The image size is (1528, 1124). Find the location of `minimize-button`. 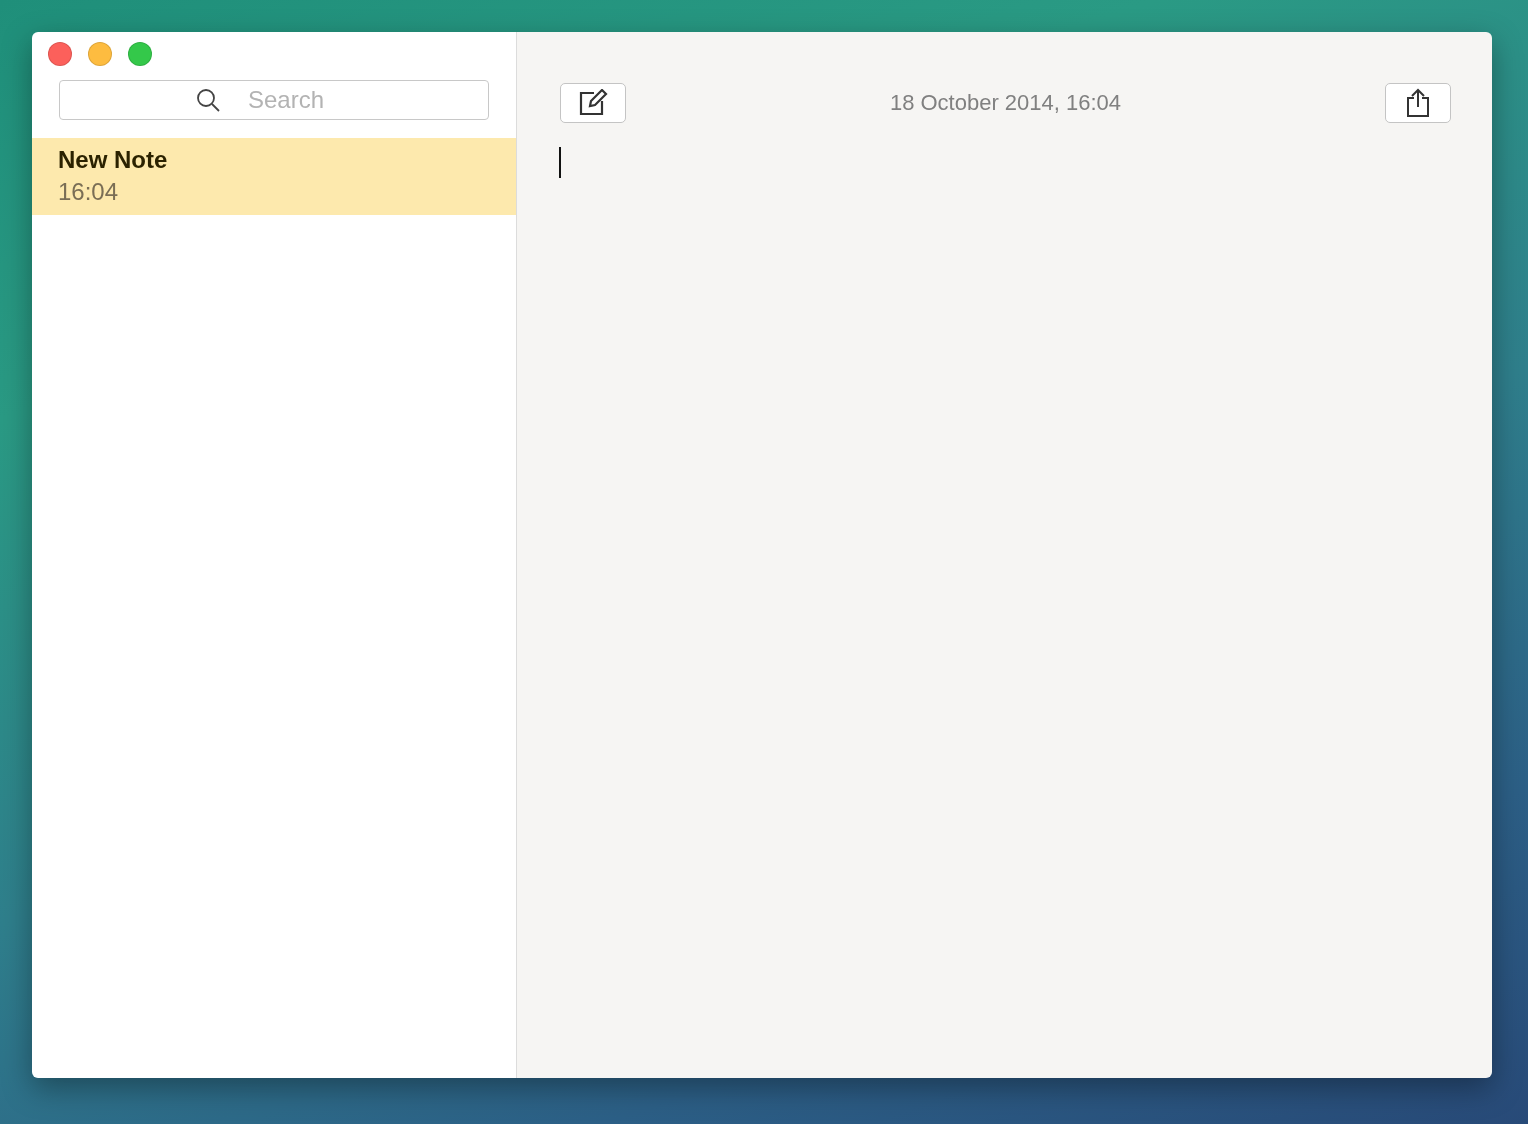

minimize-button is located at coordinates (100, 54).